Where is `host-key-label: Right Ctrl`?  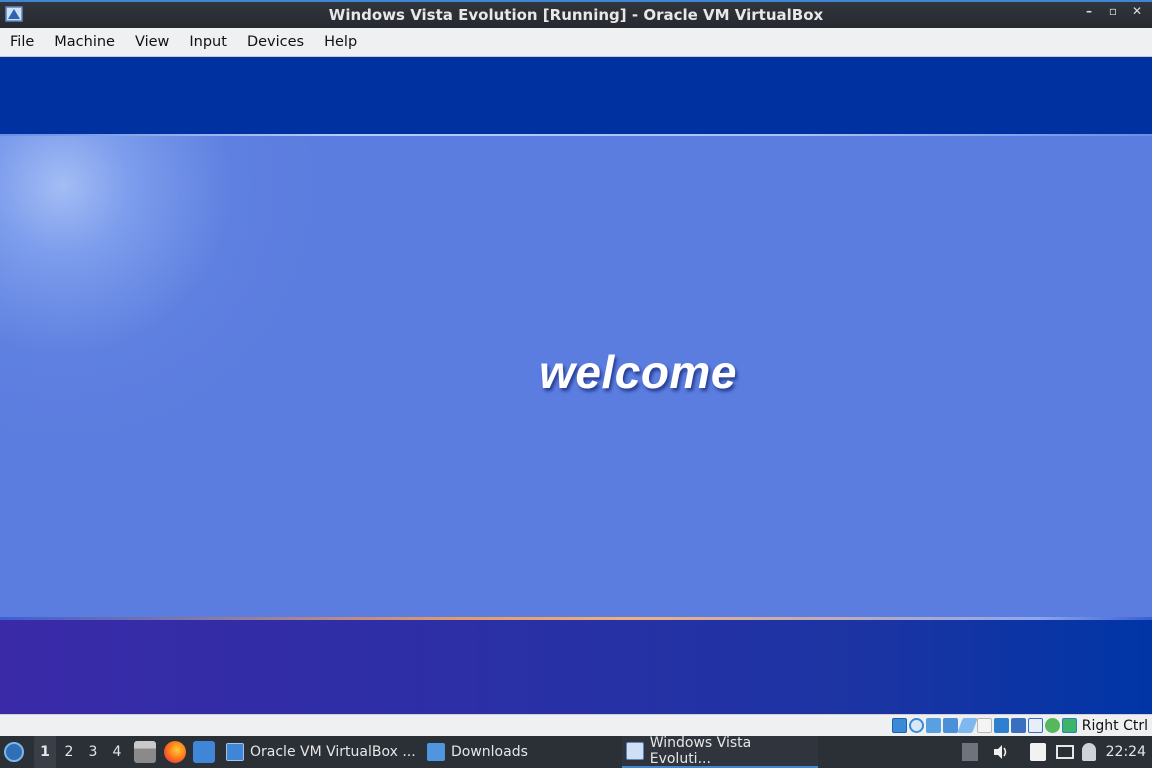 host-key-label: Right Ctrl is located at coordinates (1114, 725).